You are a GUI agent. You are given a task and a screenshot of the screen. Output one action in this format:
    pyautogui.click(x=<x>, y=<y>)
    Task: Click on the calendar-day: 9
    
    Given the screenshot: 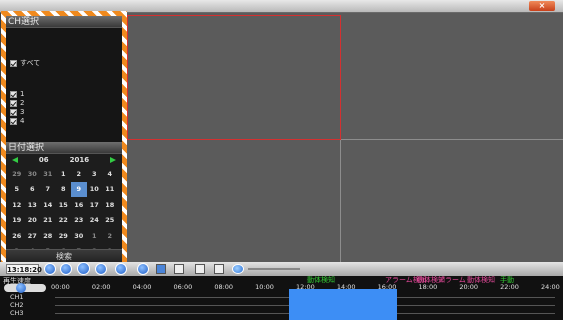 What is the action you would take?
    pyautogui.click(x=79, y=189)
    